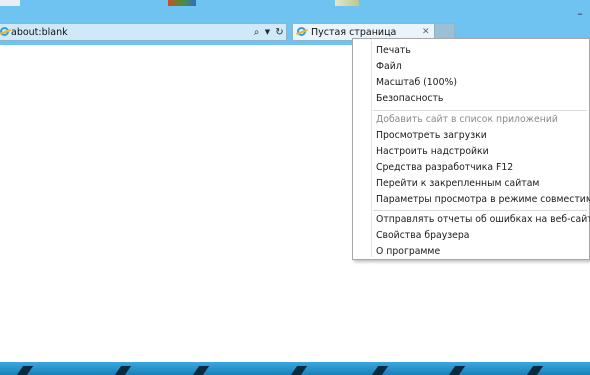 This screenshot has height=375, width=590. Describe the element at coordinates (408, 251) in the screenshot. I see `menu-item-about: О программе` at that location.